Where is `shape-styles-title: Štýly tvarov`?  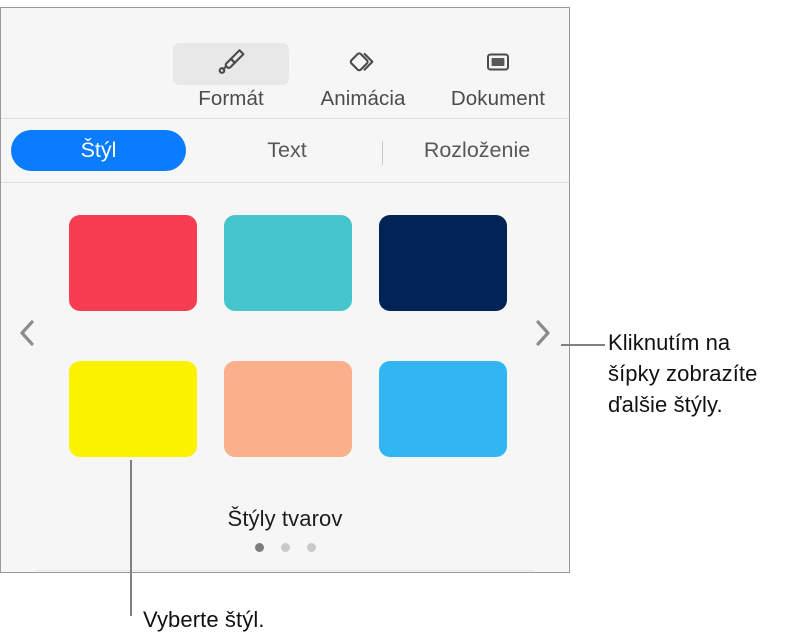 shape-styles-title: Štýly tvarov is located at coordinates (285, 518).